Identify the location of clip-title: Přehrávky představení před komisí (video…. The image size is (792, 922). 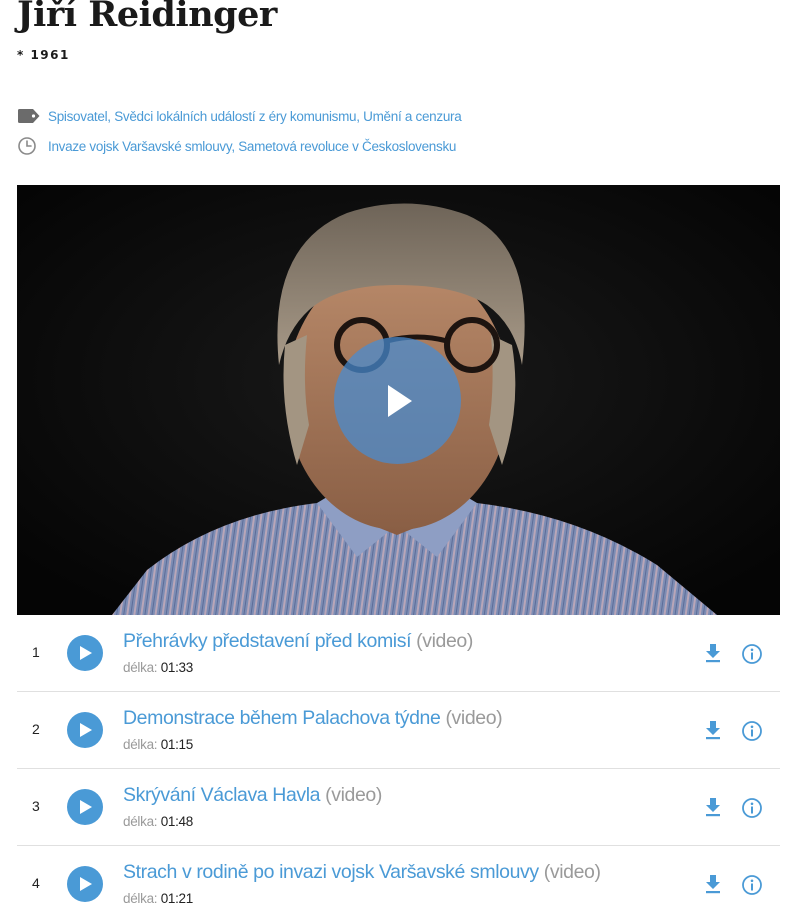
(298, 641).